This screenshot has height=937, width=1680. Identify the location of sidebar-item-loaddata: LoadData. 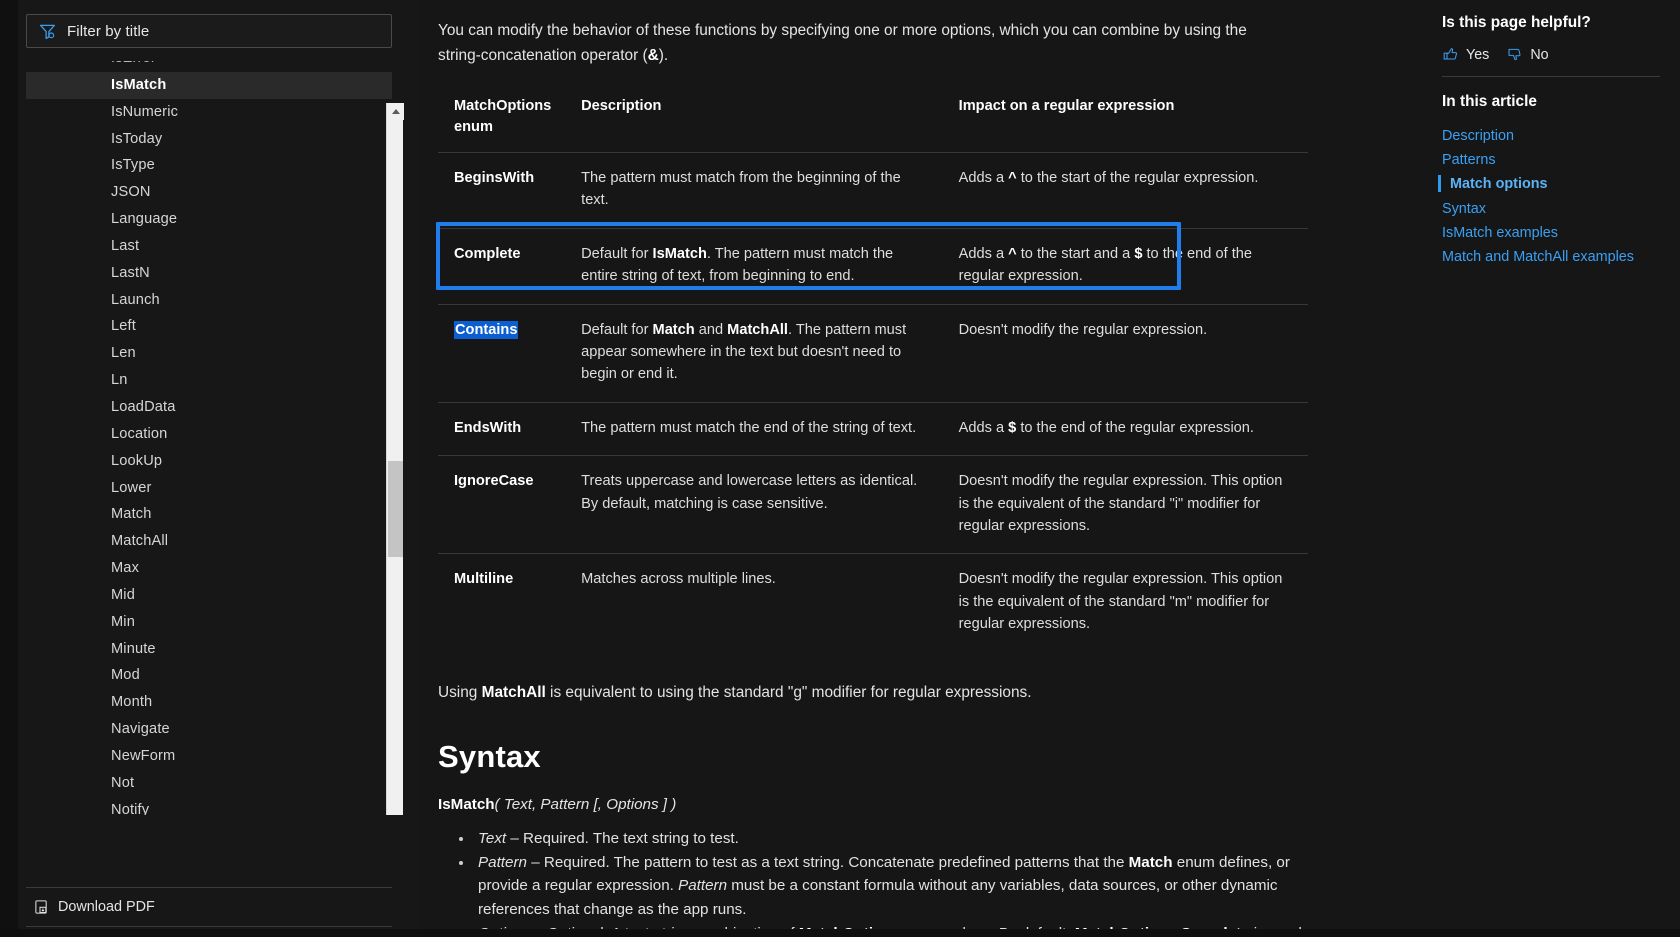
(209, 407).